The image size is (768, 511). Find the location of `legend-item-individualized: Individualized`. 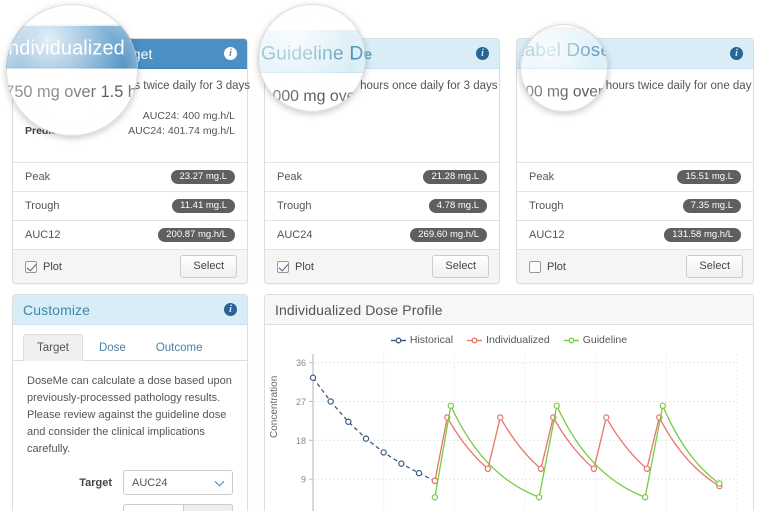

legend-item-individualized: Individualized is located at coordinates (508, 340).